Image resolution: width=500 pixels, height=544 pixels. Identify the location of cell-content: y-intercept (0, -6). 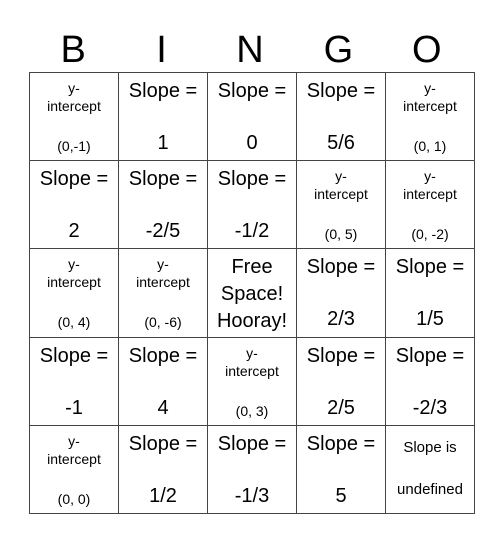
(163, 292).